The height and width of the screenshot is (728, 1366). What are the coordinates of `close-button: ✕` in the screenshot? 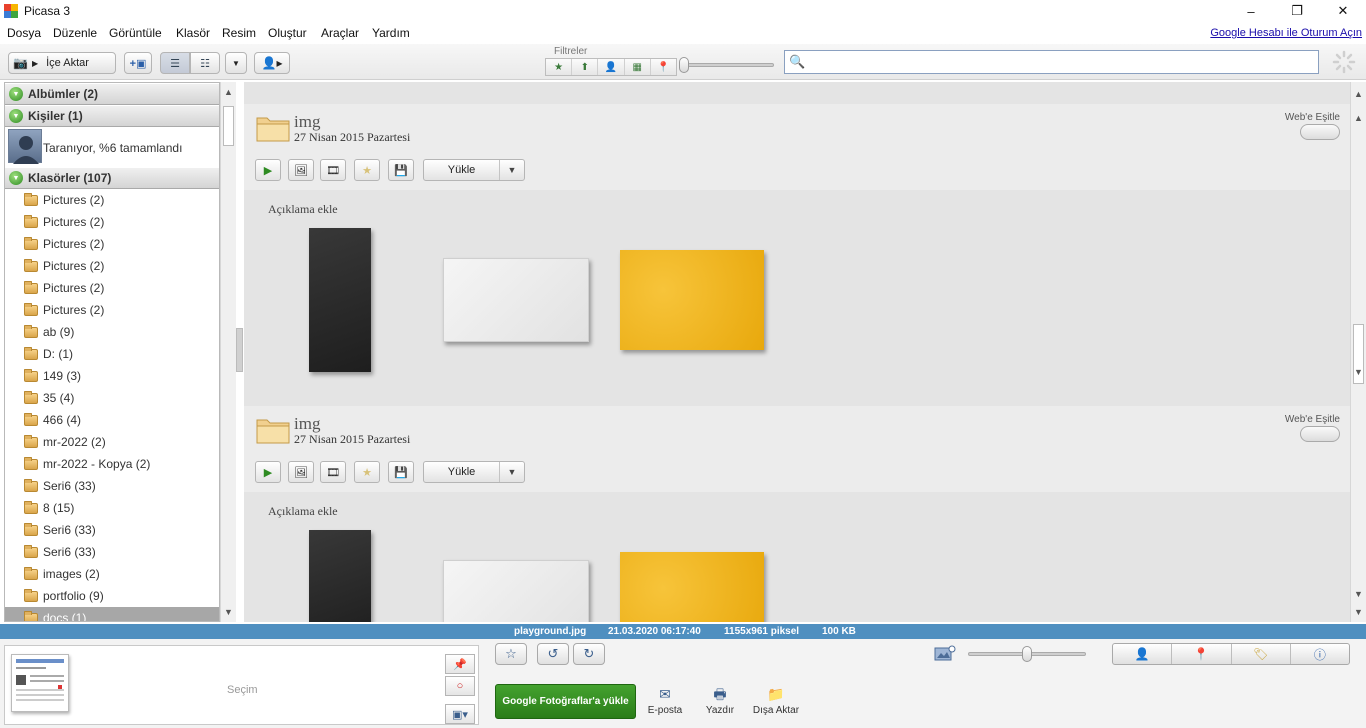 It's located at (1343, 11).